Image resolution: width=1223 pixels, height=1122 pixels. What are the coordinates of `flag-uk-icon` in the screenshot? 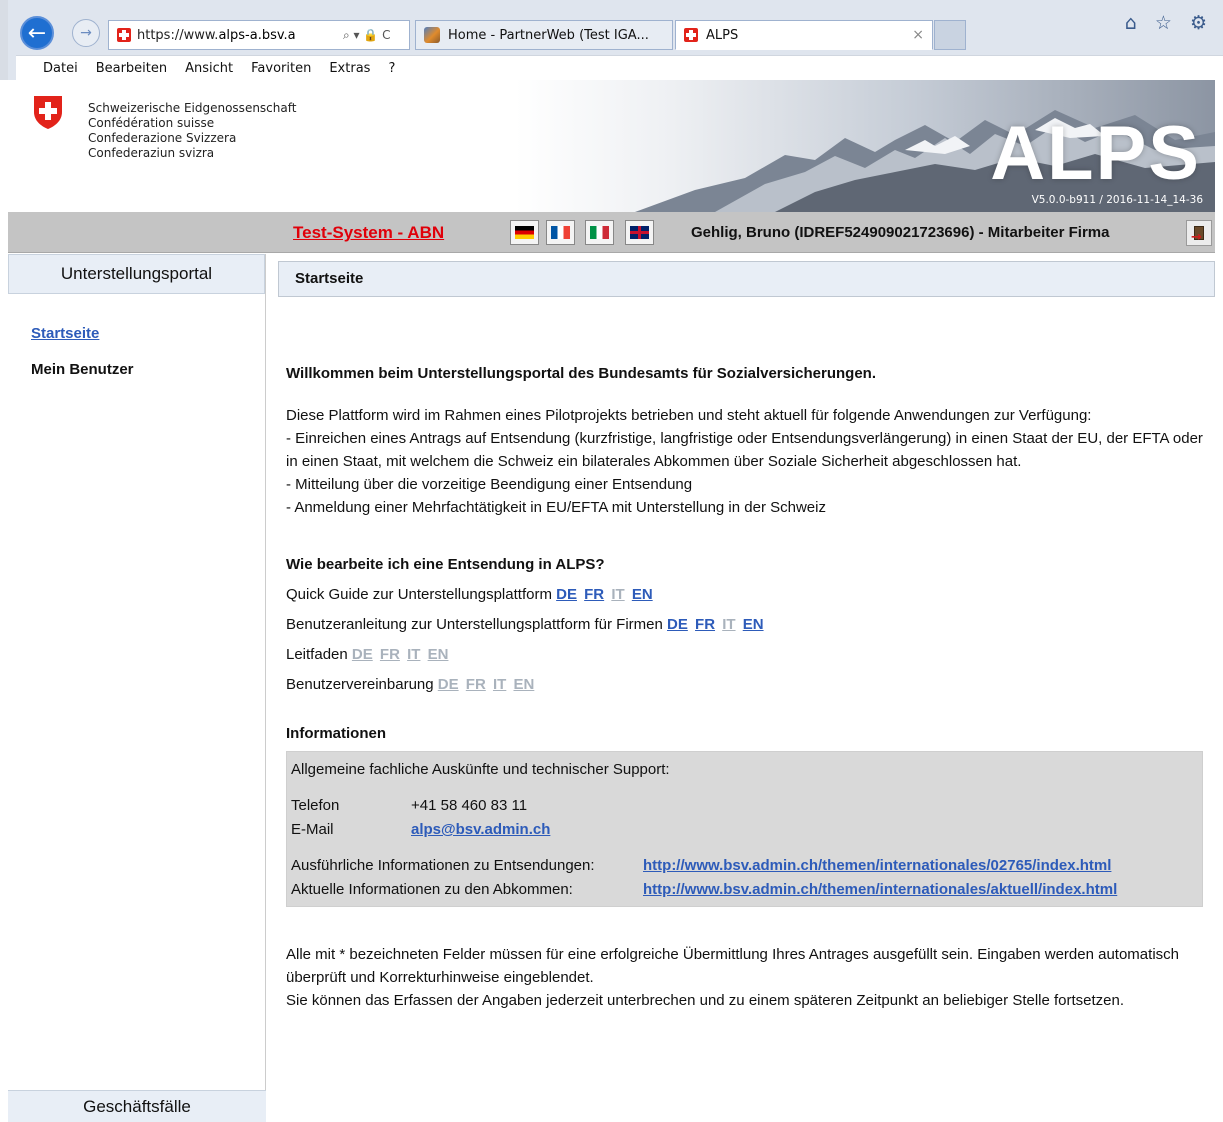 It's located at (639, 232).